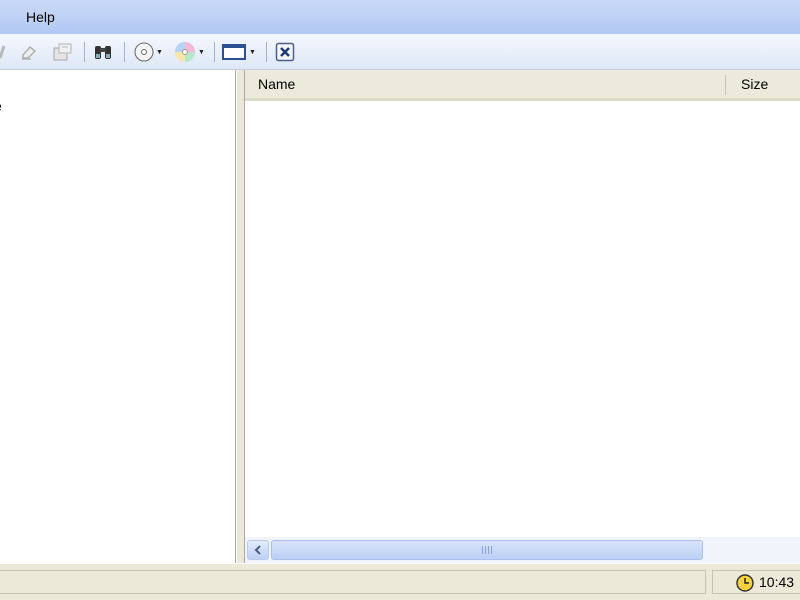  I want to click on eraser-button, so click(29, 52).